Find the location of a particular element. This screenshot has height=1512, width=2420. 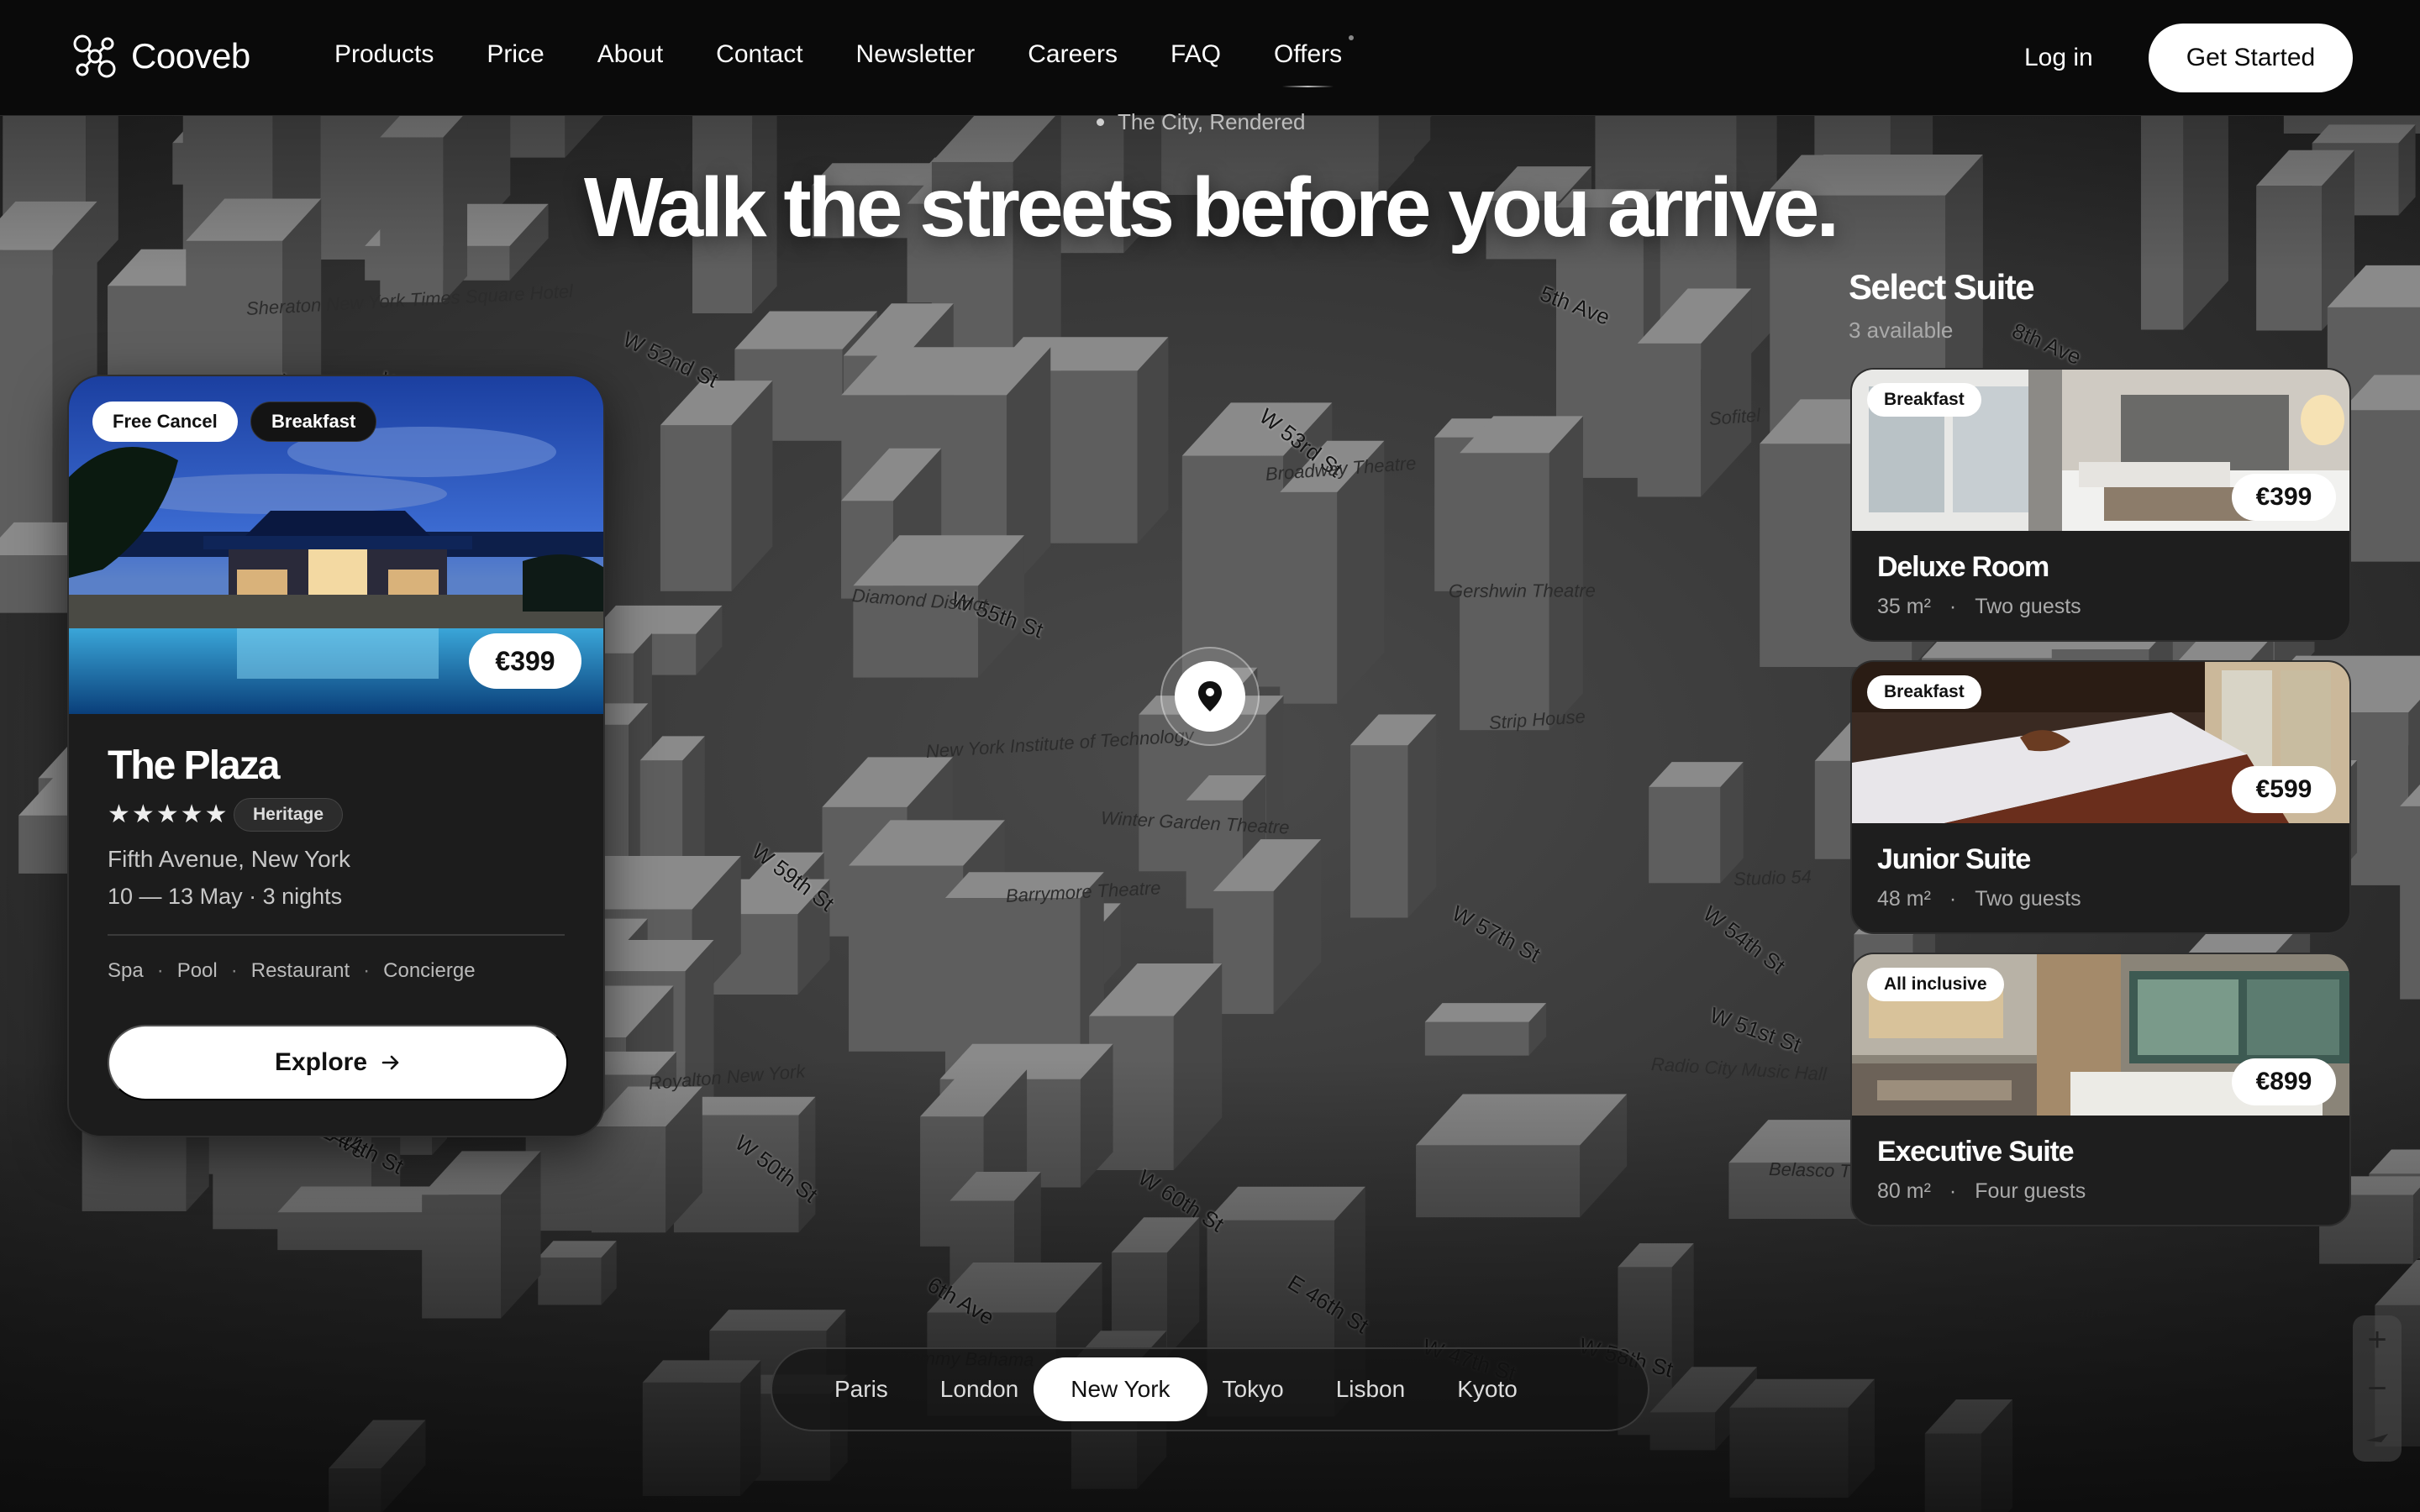

star-rating: ★★★★★ is located at coordinates (168, 814).